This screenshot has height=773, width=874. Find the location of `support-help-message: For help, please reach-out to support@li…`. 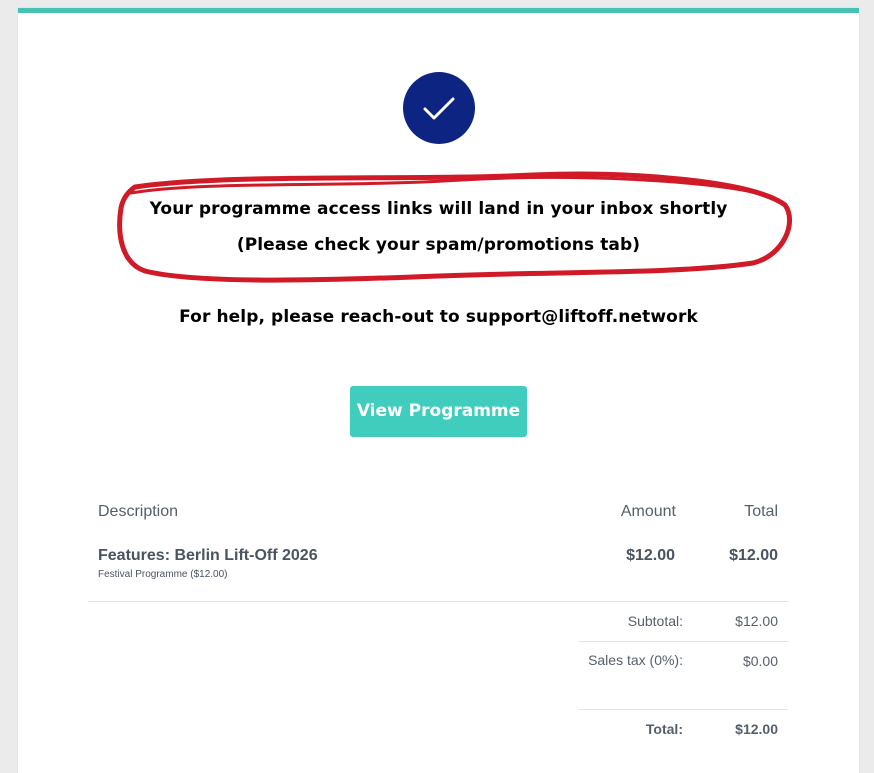

support-help-message: For help, please reach-out to support@li… is located at coordinates (438, 317).